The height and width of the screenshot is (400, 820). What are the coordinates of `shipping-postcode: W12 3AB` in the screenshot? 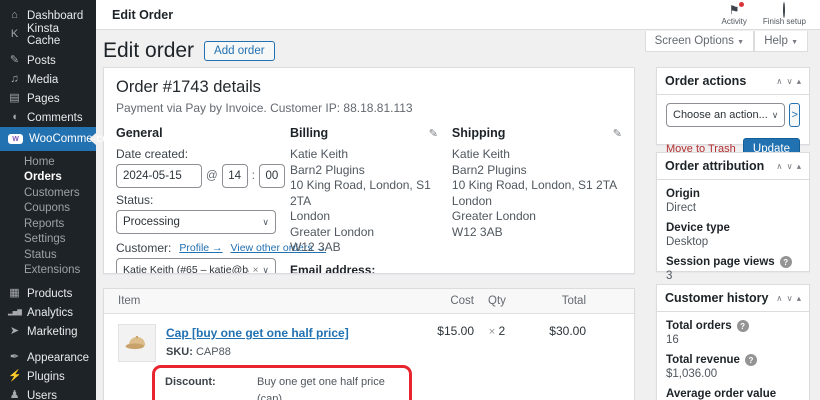 It's located at (477, 231).